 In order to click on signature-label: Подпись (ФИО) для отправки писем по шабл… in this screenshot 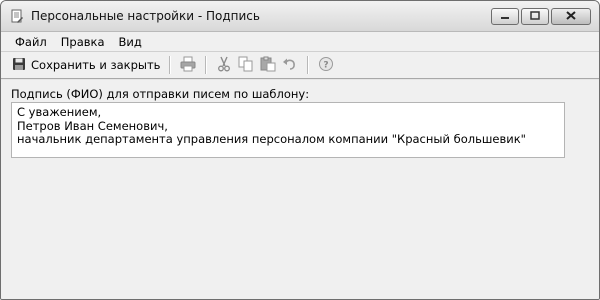, I will do `click(160, 94)`.